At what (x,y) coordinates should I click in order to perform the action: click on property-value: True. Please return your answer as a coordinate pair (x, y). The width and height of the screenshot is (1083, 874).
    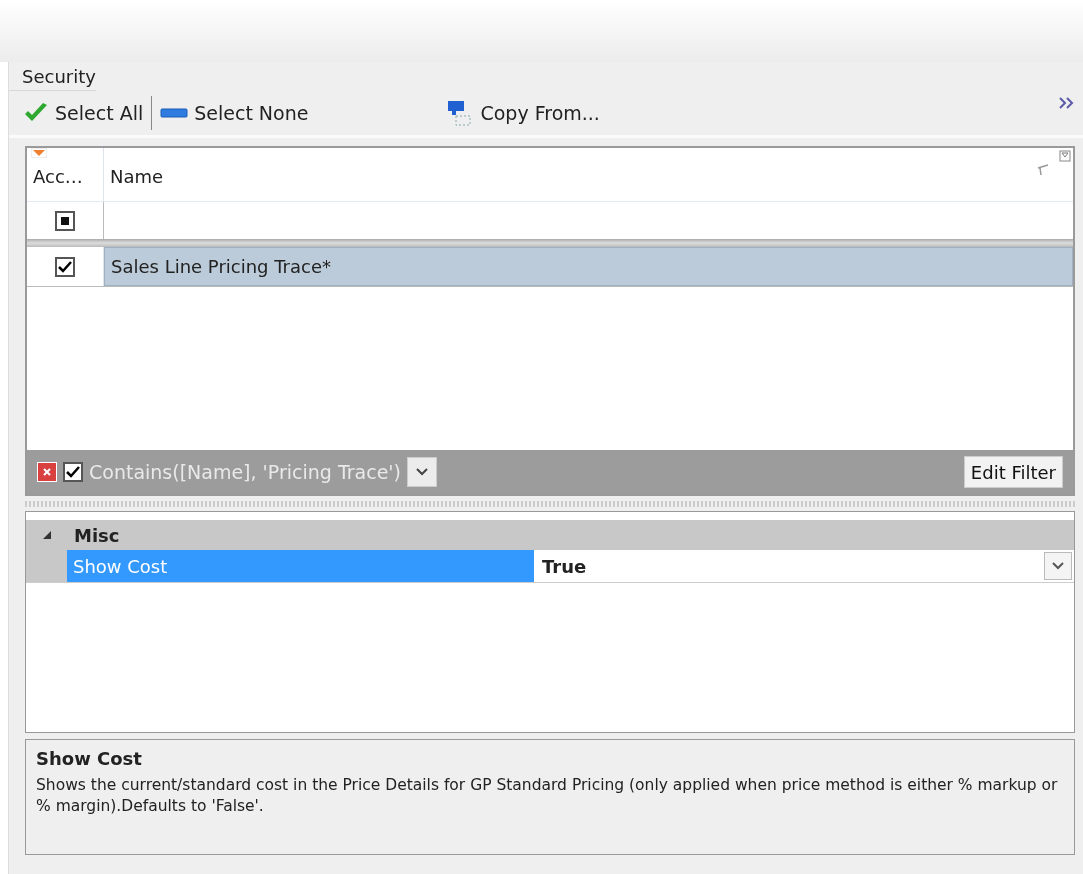
    Looking at the image, I should click on (564, 566).